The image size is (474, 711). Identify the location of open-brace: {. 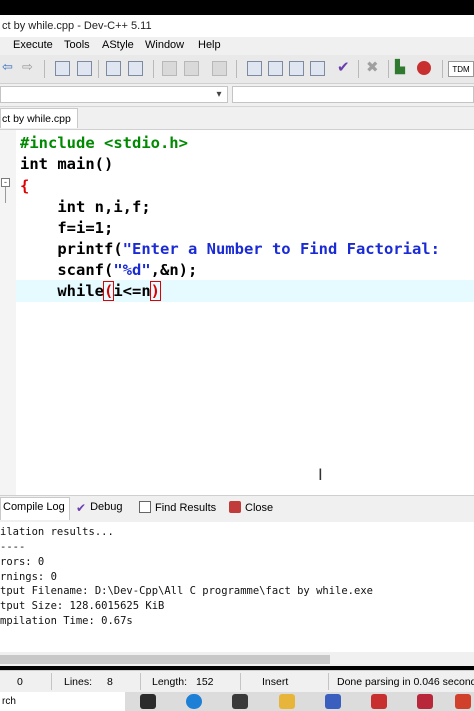
(25, 186).